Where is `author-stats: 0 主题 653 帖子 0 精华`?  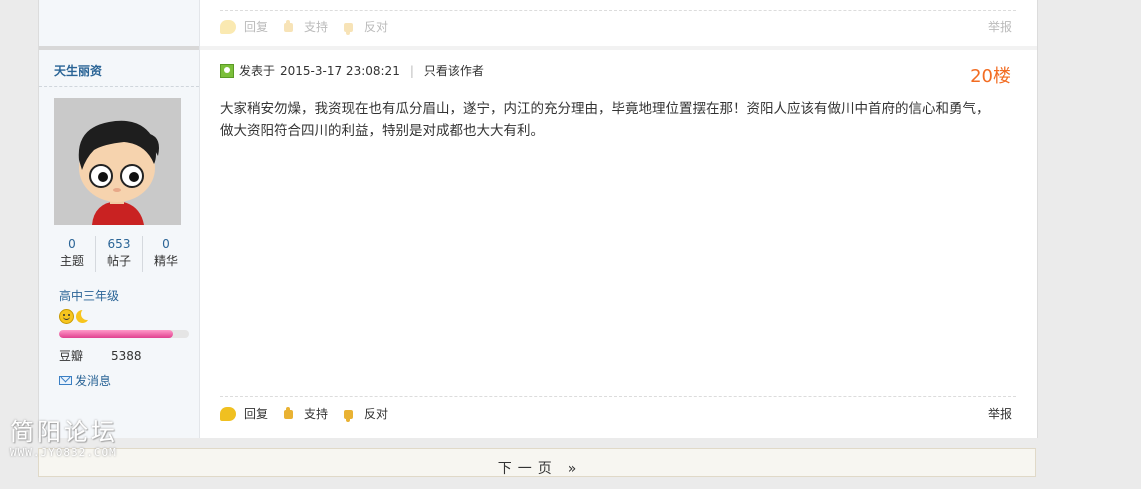
author-stats: 0 主题 653 帖子 0 精华 is located at coordinates (119, 254).